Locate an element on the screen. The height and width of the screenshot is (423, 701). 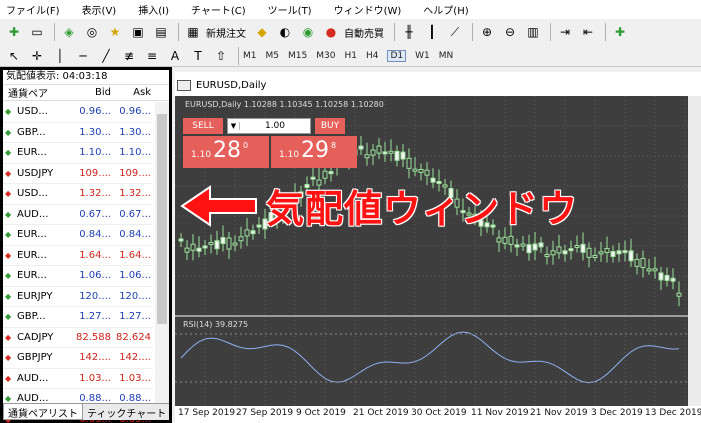
sell-price-button: 1.10 28 0 is located at coordinates (226, 152).